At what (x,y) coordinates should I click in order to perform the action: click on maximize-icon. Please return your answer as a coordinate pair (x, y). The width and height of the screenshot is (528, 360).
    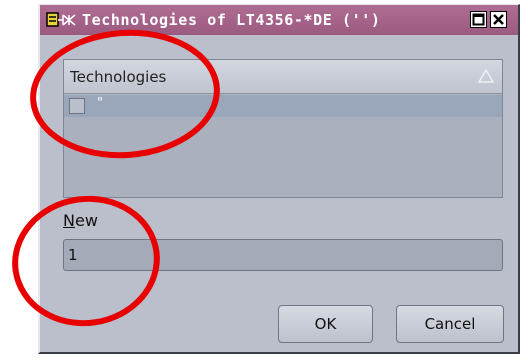
    Looking at the image, I should click on (478, 19).